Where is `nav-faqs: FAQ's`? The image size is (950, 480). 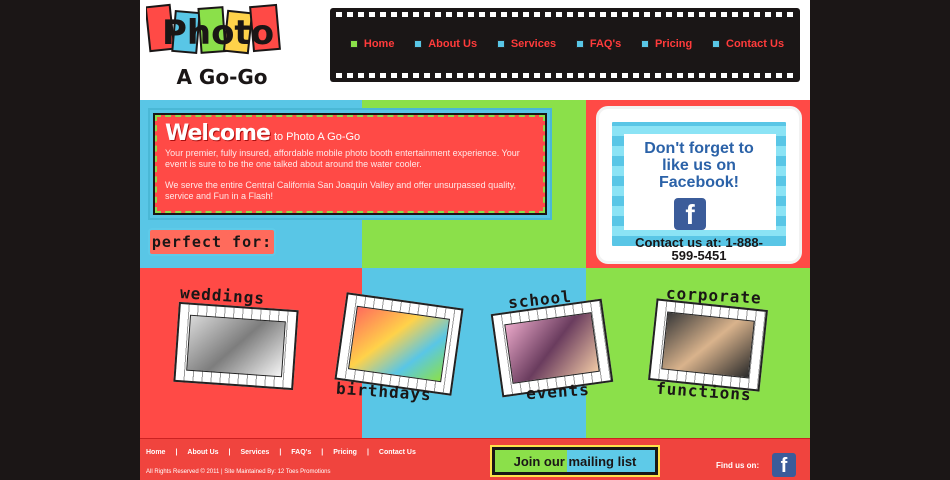 nav-faqs: FAQ's is located at coordinates (598, 44).